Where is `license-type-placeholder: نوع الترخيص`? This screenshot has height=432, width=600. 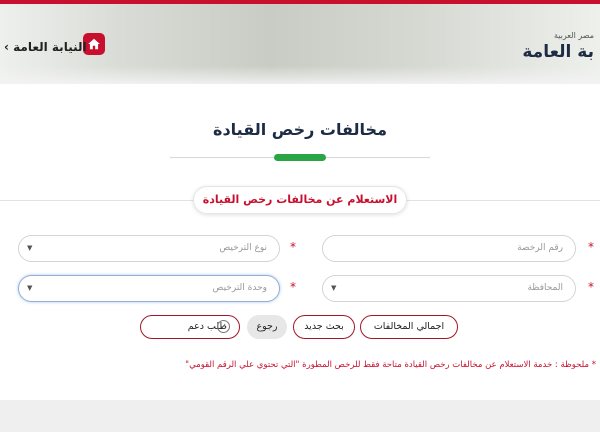
license-type-placeholder: نوع الترخيص is located at coordinates (243, 248).